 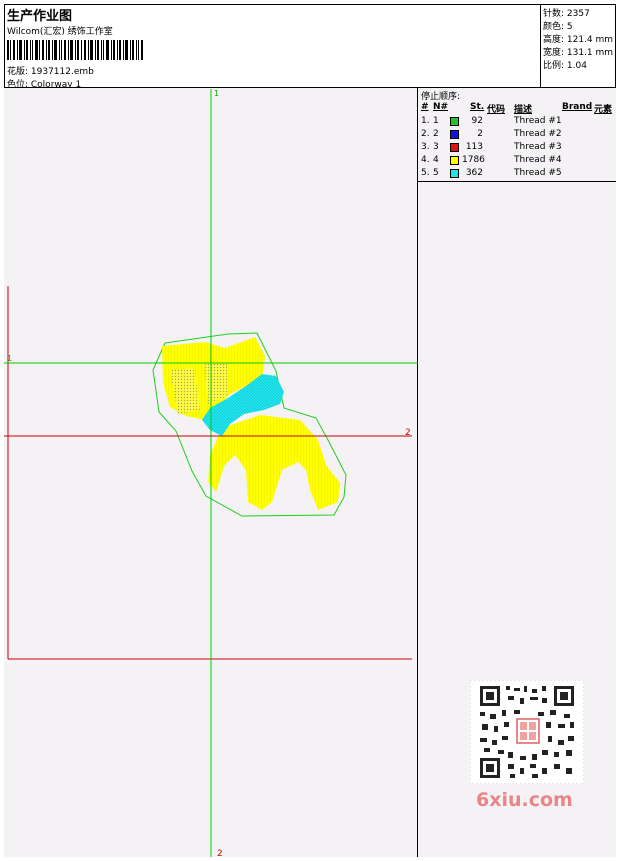 What do you see at coordinates (517, 181) in the screenshot?
I see `side-divider` at bounding box center [517, 181].